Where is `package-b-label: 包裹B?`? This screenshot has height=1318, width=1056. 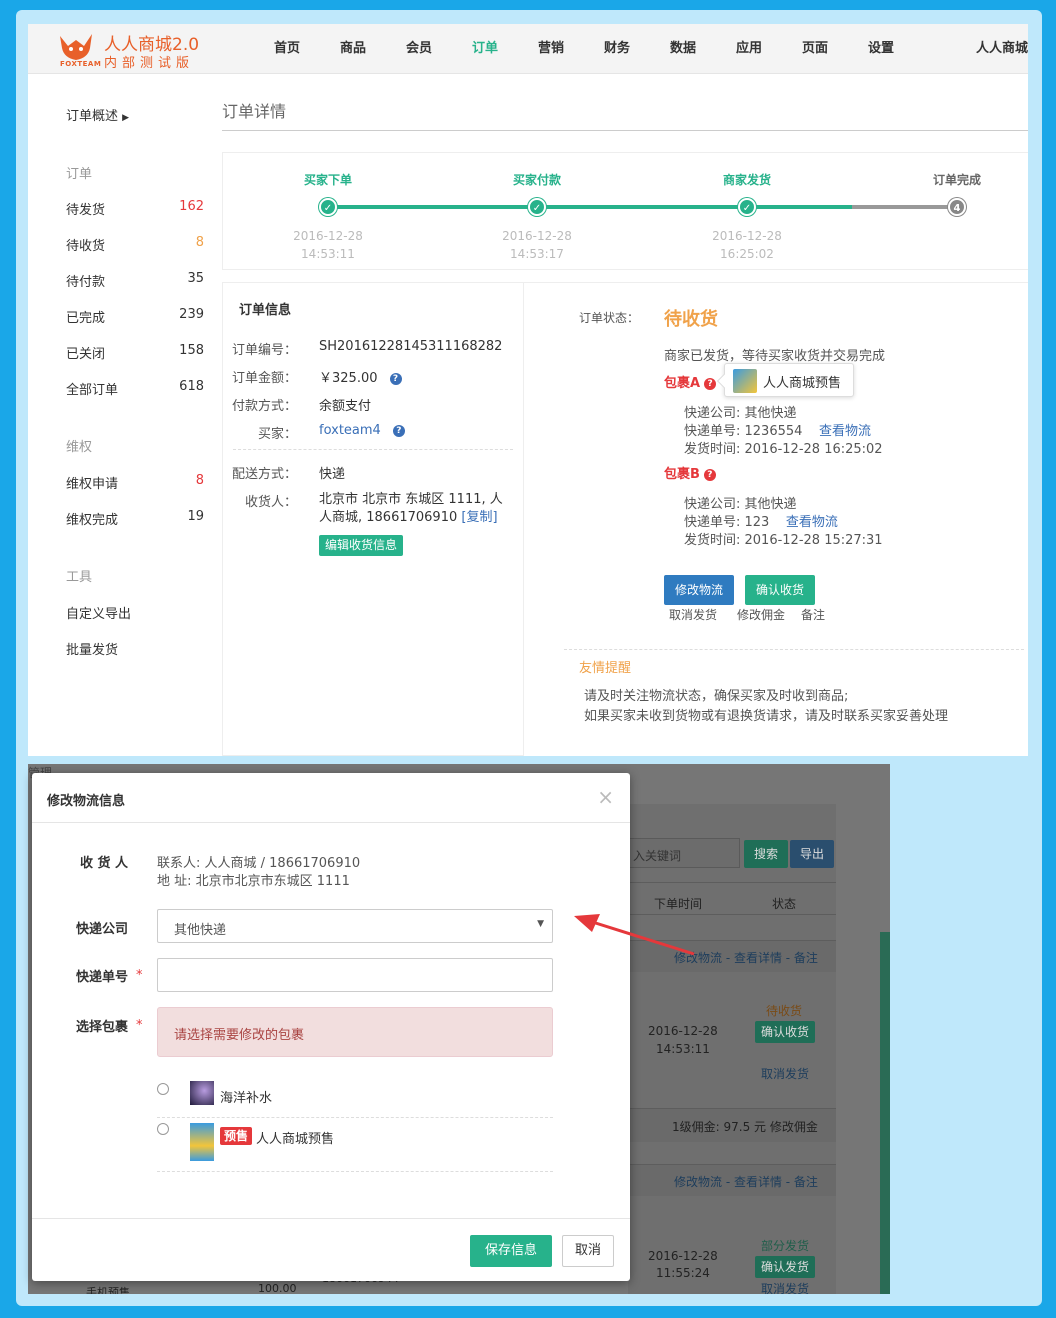 package-b-label: 包裹B? is located at coordinates (690, 472).